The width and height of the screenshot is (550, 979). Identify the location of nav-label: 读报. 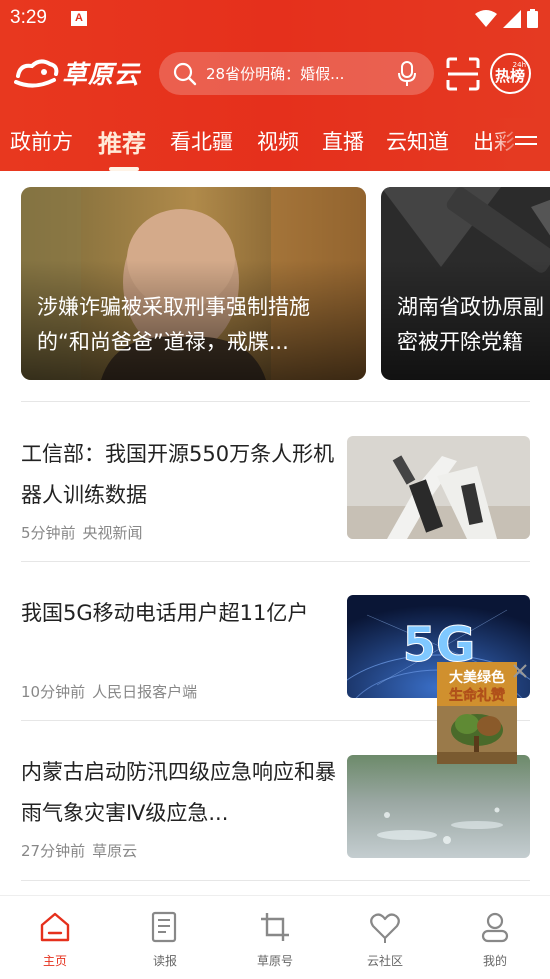
(164, 961).